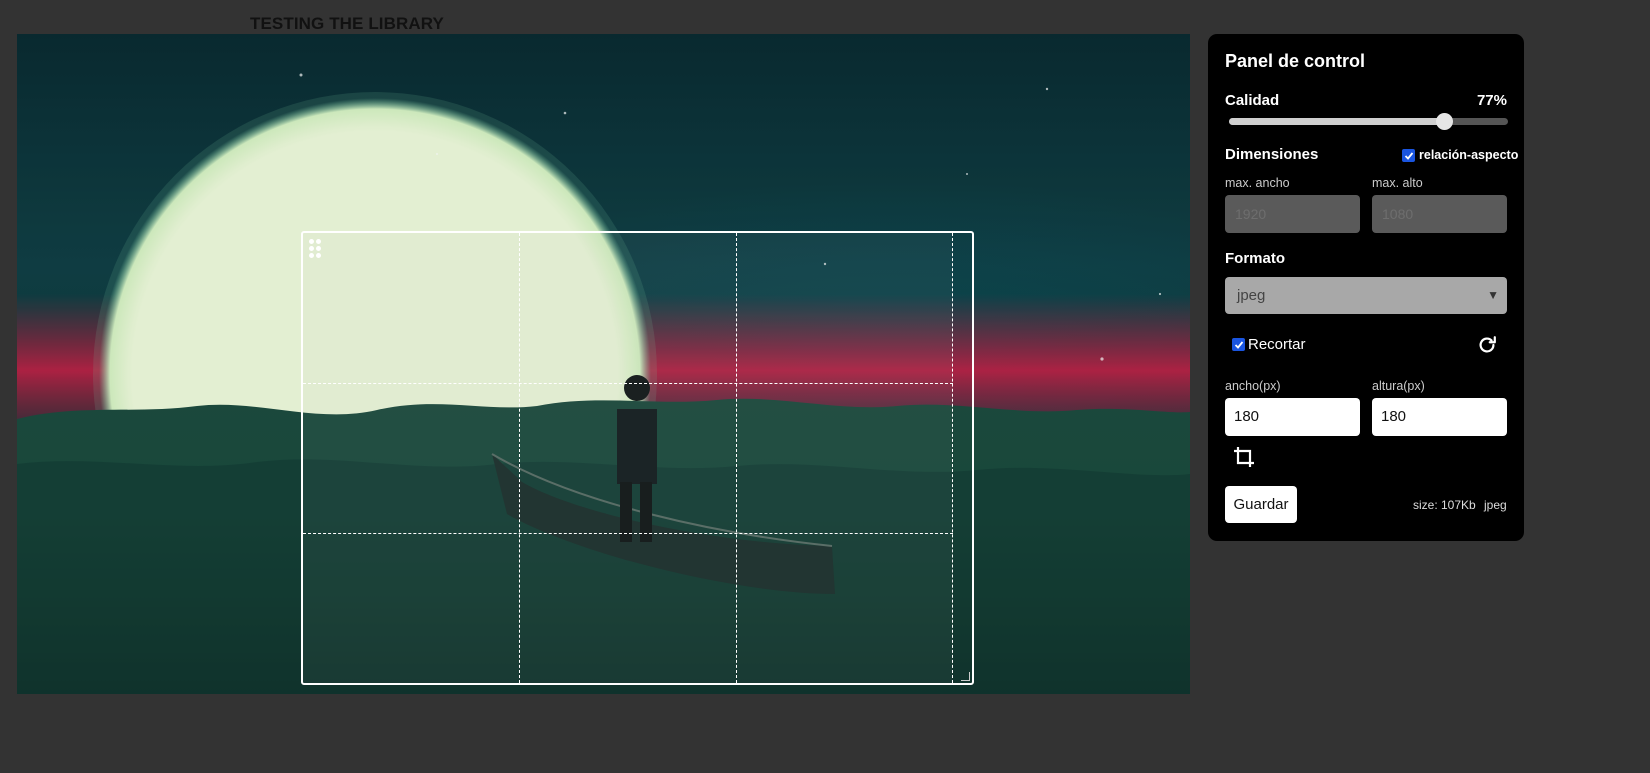  I want to click on file-size-text: size: 107Kb, so click(1444, 505).